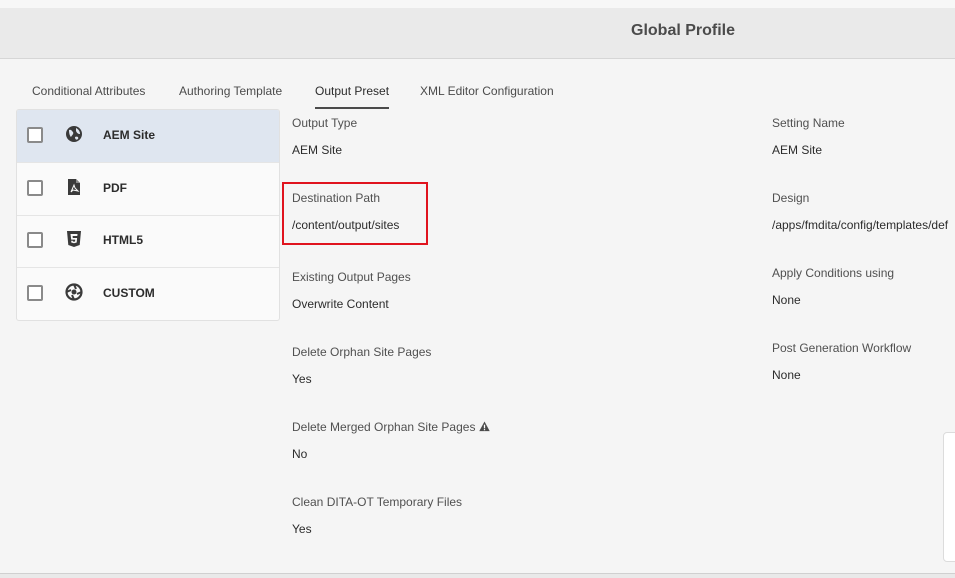 This screenshot has height=578, width=955. What do you see at coordinates (786, 300) in the screenshot?
I see `apply-conditions-value: None` at bounding box center [786, 300].